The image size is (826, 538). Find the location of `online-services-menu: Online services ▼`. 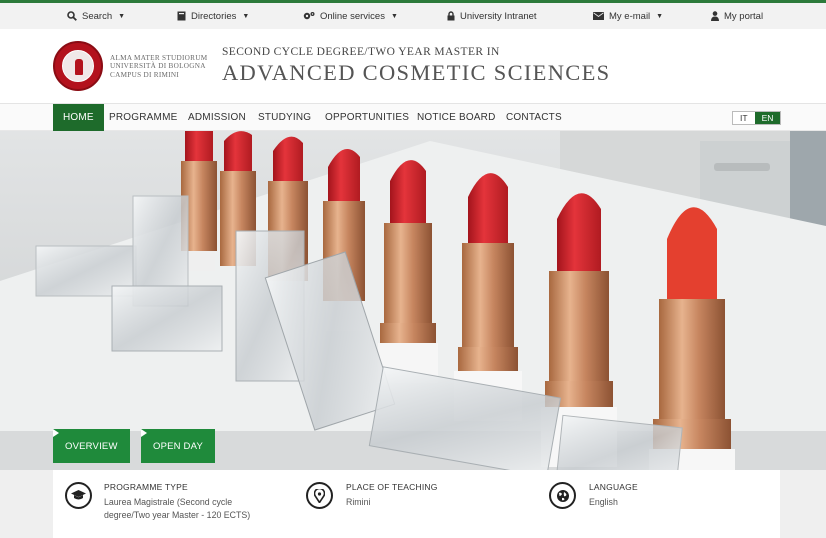

online-services-menu: Online services ▼ is located at coordinates (350, 16).